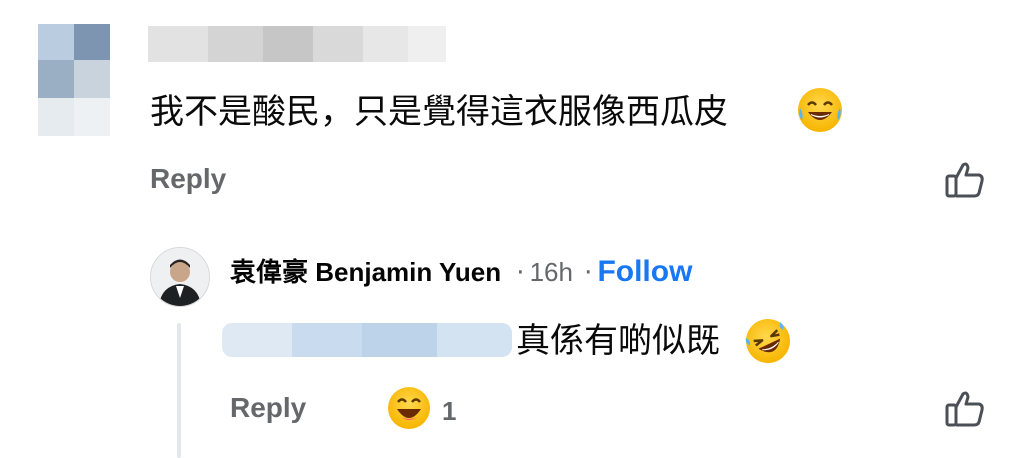 This screenshot has width=1024, height=458. I want to click on tears-of-joy-icon, so click(820, 110).